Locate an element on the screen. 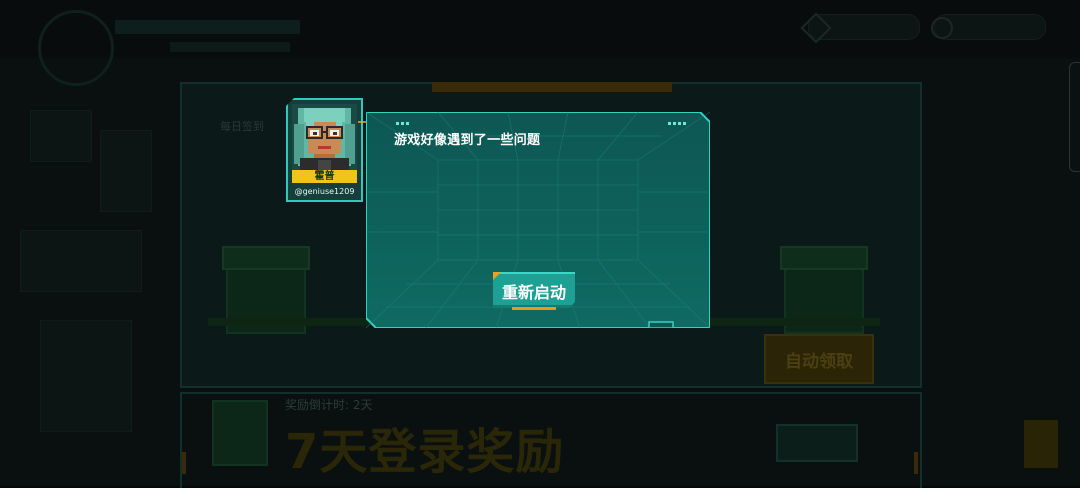 The width and height of the screenshot is (1080, 488). character-name: 霍普 is located at coordinates (324, 176).